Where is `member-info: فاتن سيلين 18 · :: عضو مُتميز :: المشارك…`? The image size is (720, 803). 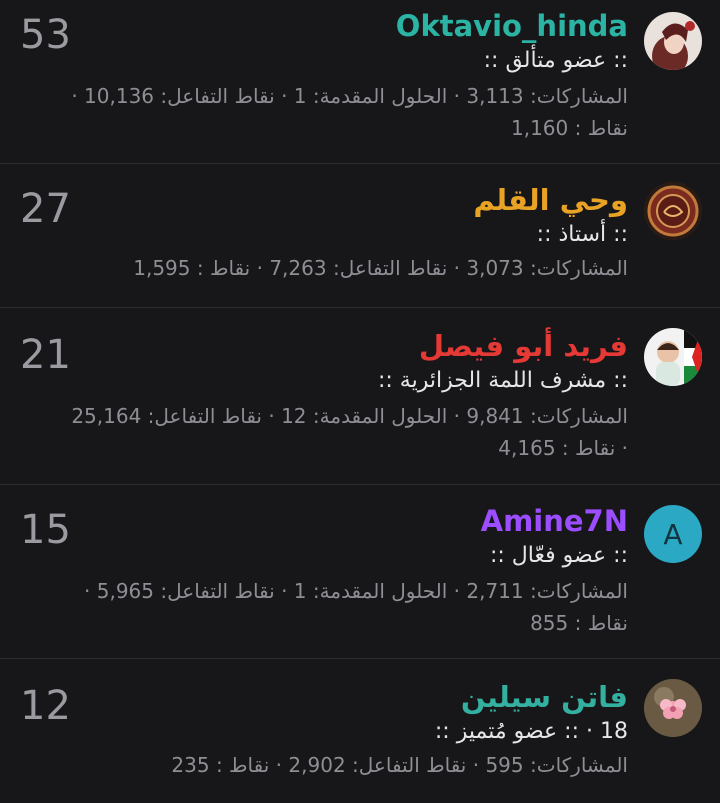 member-info: فاتن سيلين 18 · :: عضو مُتميز :: المشارك… is located at coordinates (323, 729).